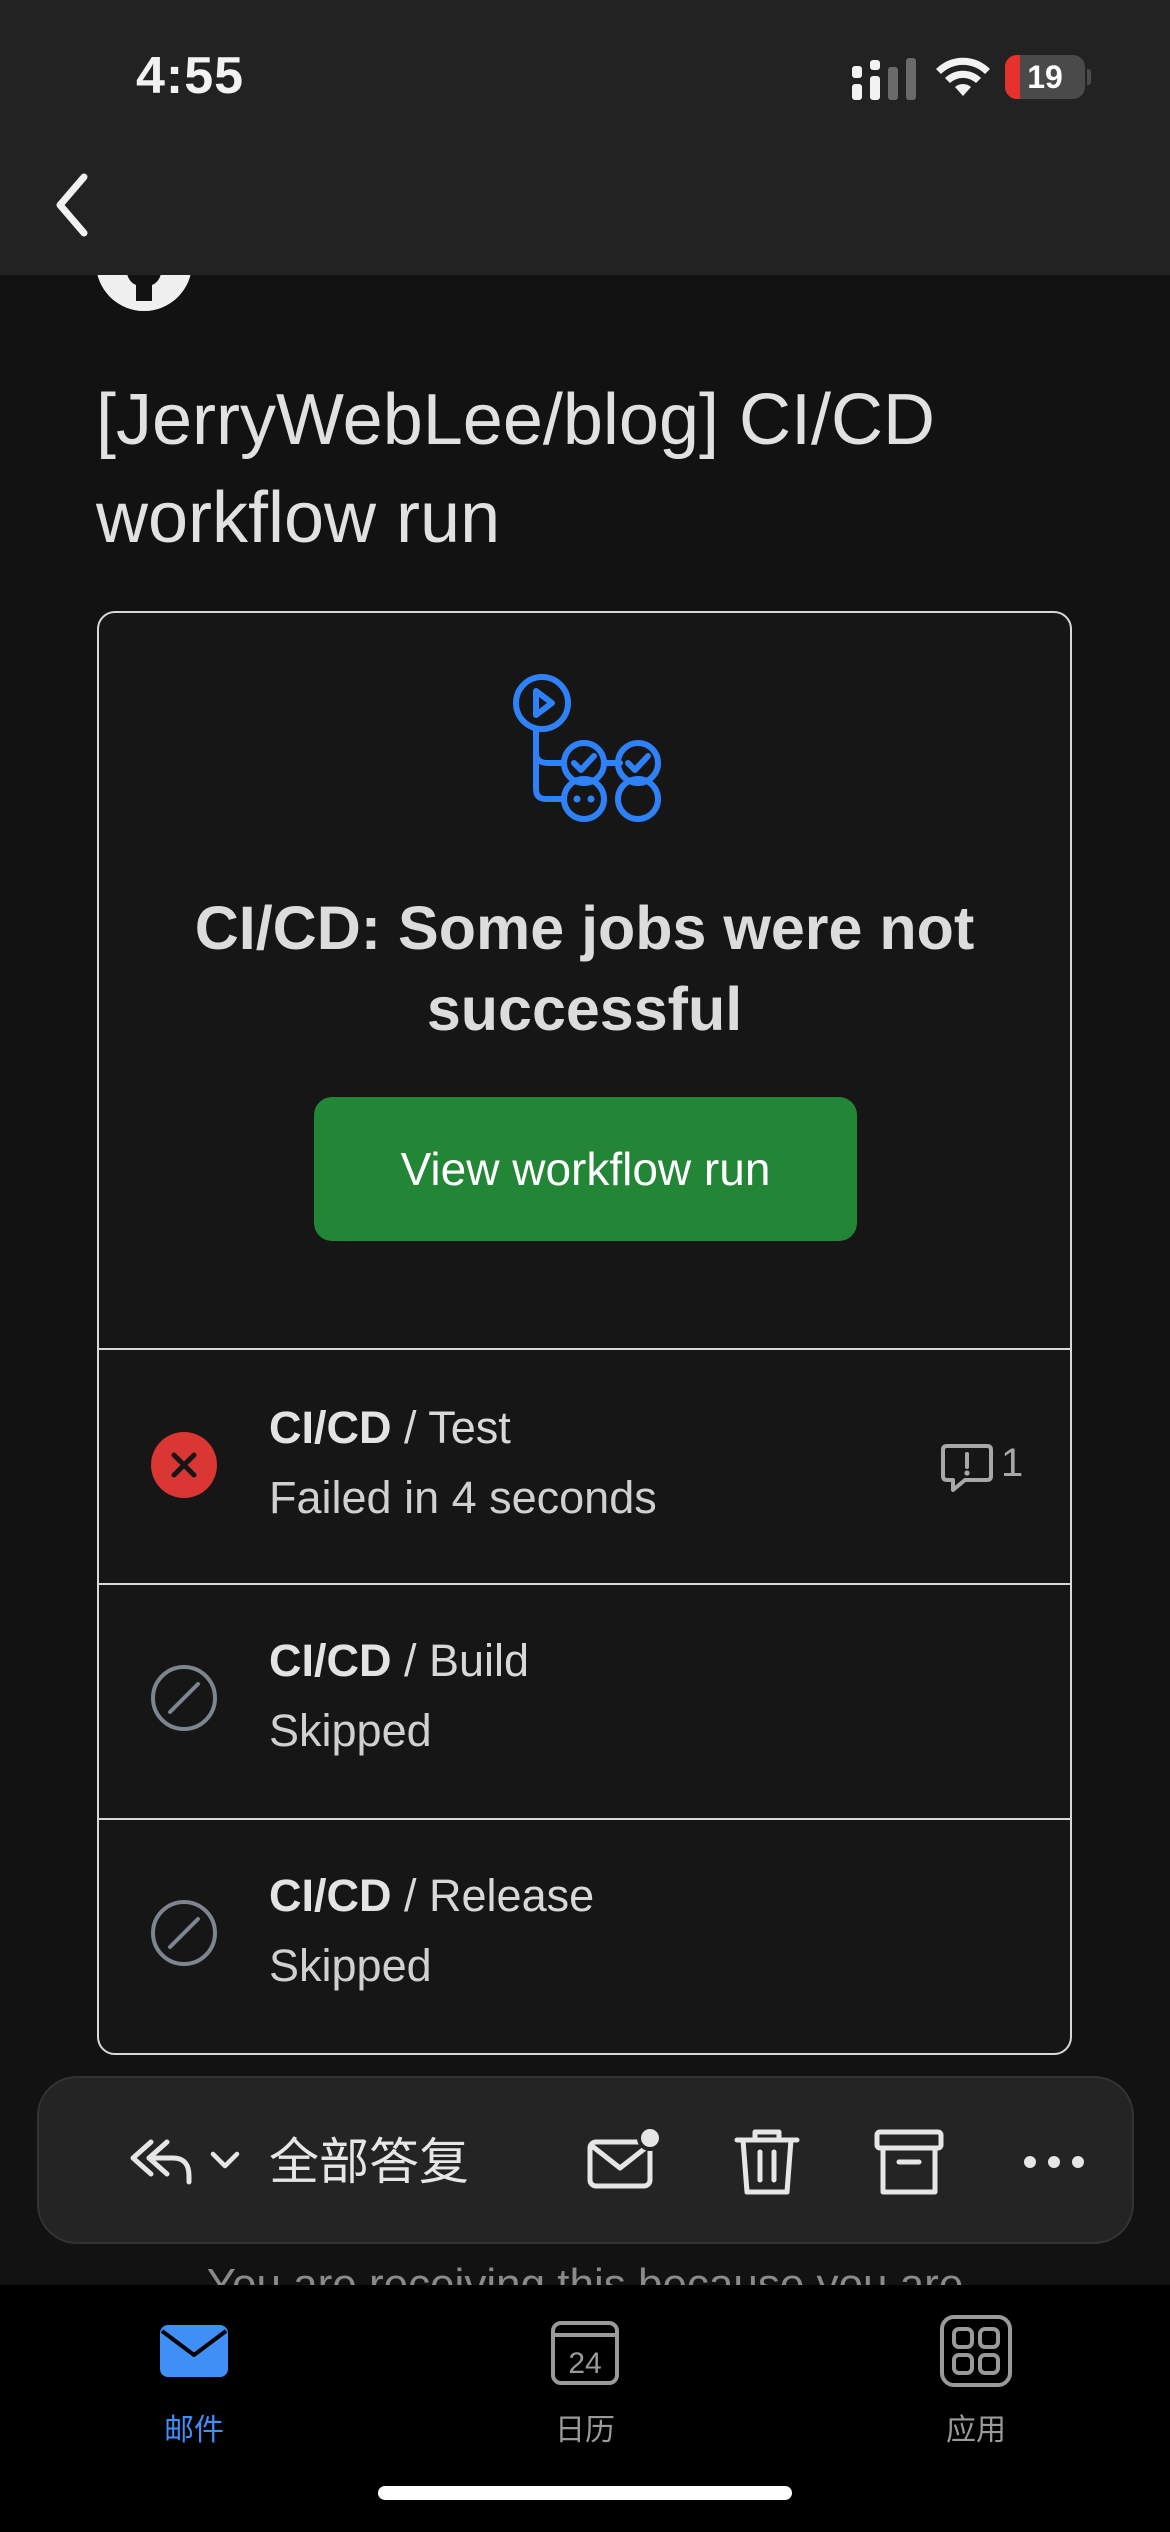 This screenshot has height=2532, width=1170. I want to click on job-name: CI/CD / Release, so click(432, 1895).